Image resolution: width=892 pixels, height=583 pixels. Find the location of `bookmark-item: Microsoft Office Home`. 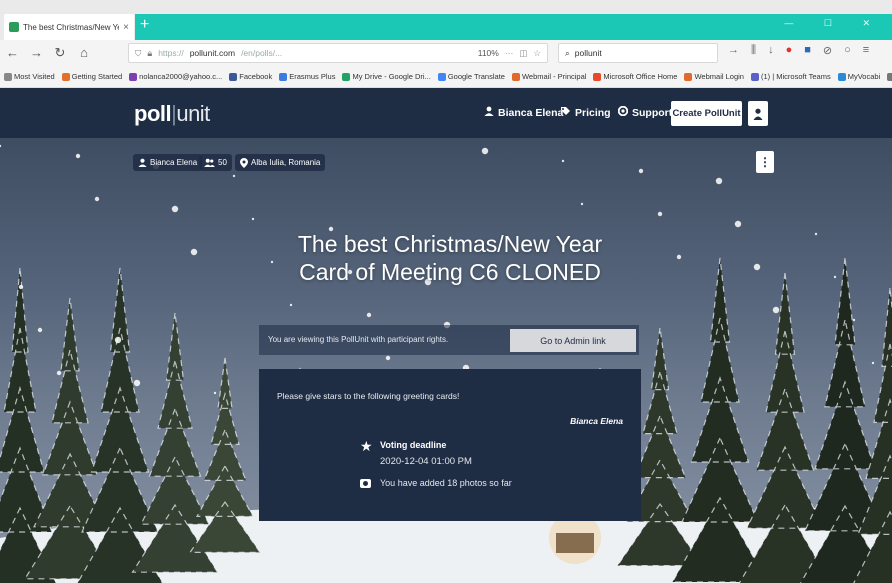

bookmark-item: Microsoft Office Home is located at coordinates (635, 76).